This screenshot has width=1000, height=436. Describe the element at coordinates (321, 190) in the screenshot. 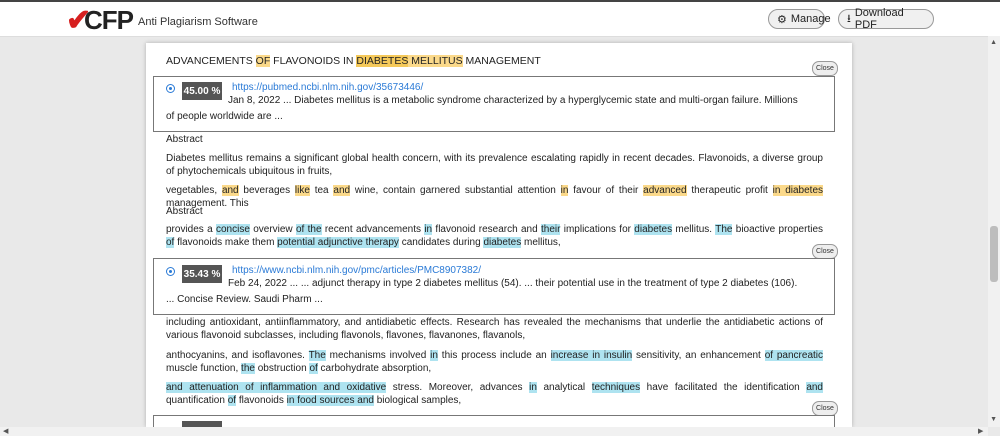

I see `text: tea` at that location.